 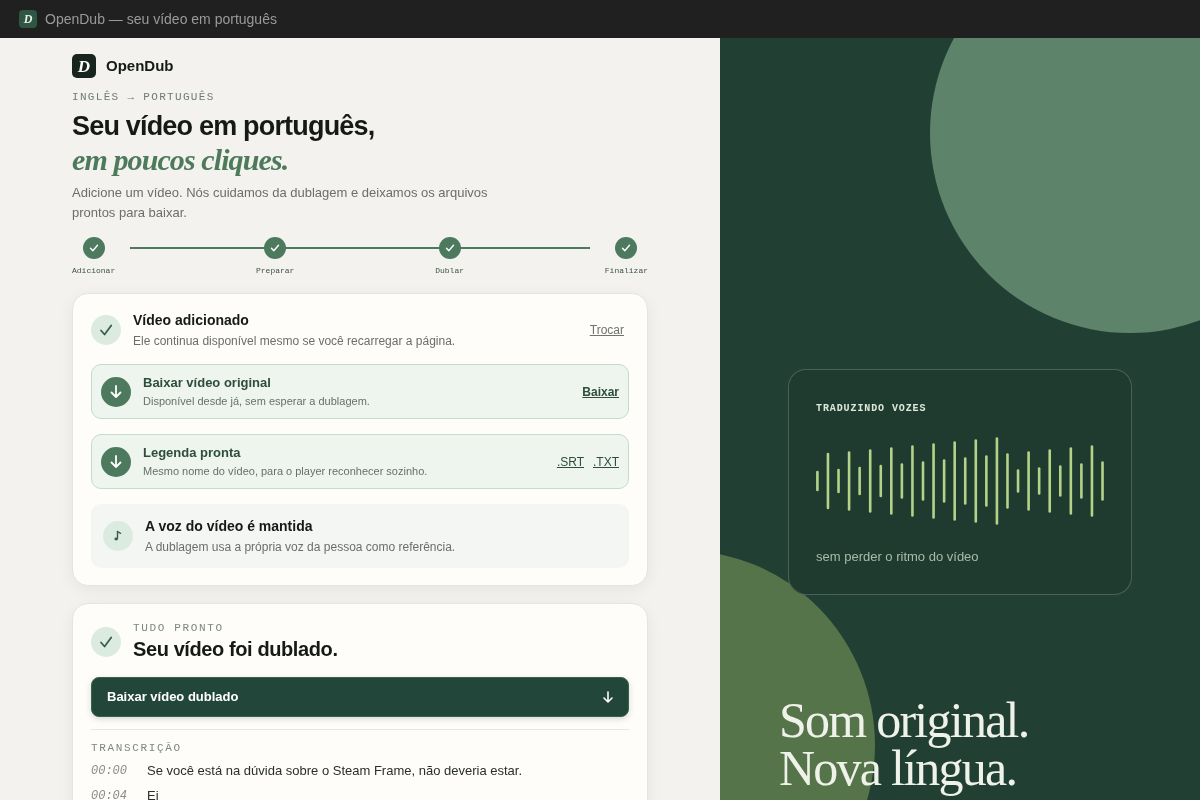 I want to click on card-subtitle: Ele continua disponível mesmo se você recarregar a página., so click(x=295, y=341).